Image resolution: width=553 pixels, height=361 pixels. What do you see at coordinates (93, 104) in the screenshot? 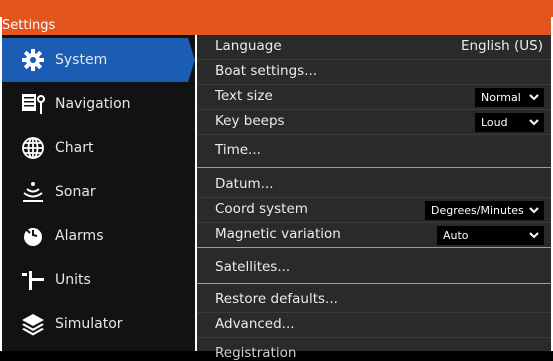
I see `sidebar-item-label: Navigation` at bounding box center [93, 104].